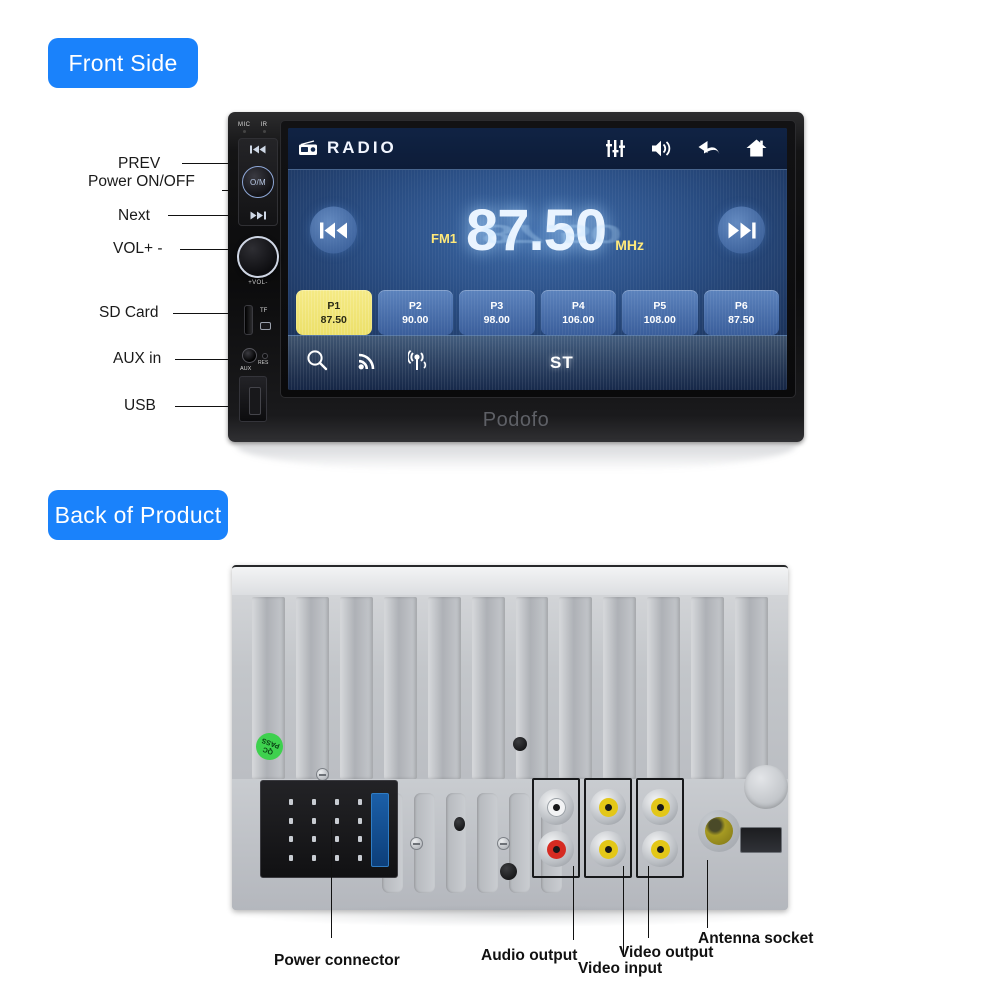 This screenshot has width=1000, height=1000. I want to click on leader-audio-output, so click(573, 903).